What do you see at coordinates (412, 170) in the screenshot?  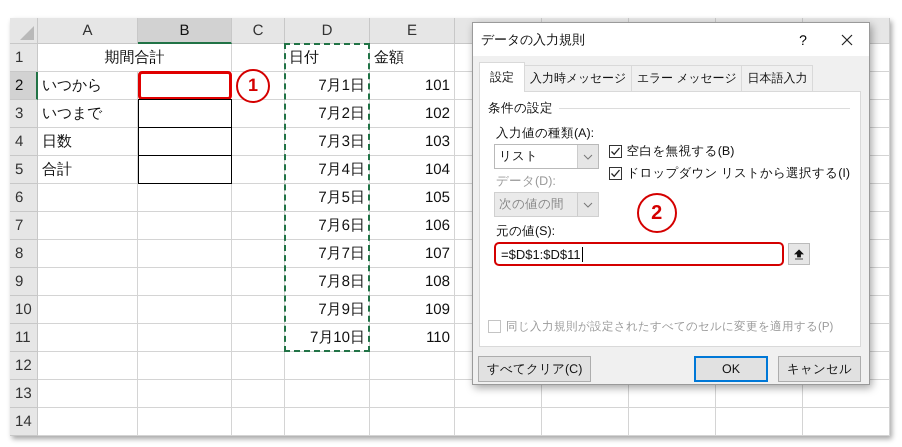 I see `sheet-cell: 104` at bounding box center [412, 170].